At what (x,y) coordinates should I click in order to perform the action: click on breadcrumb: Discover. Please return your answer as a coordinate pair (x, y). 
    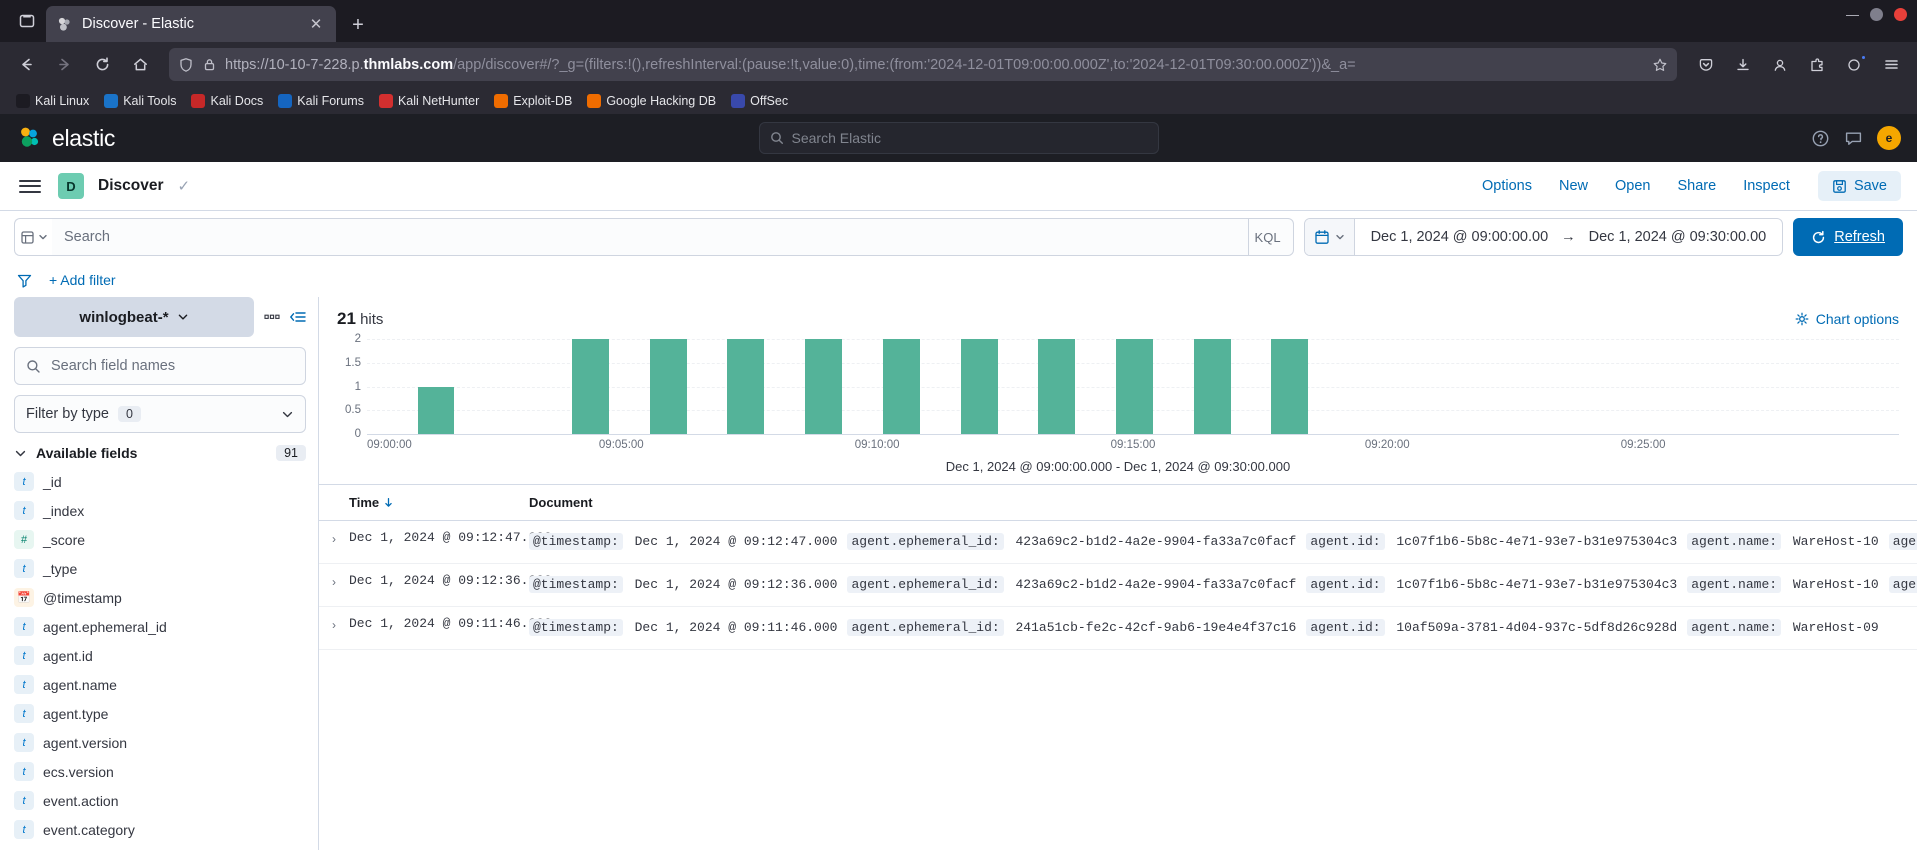
    Looking at the image, I should click on (130, 186).